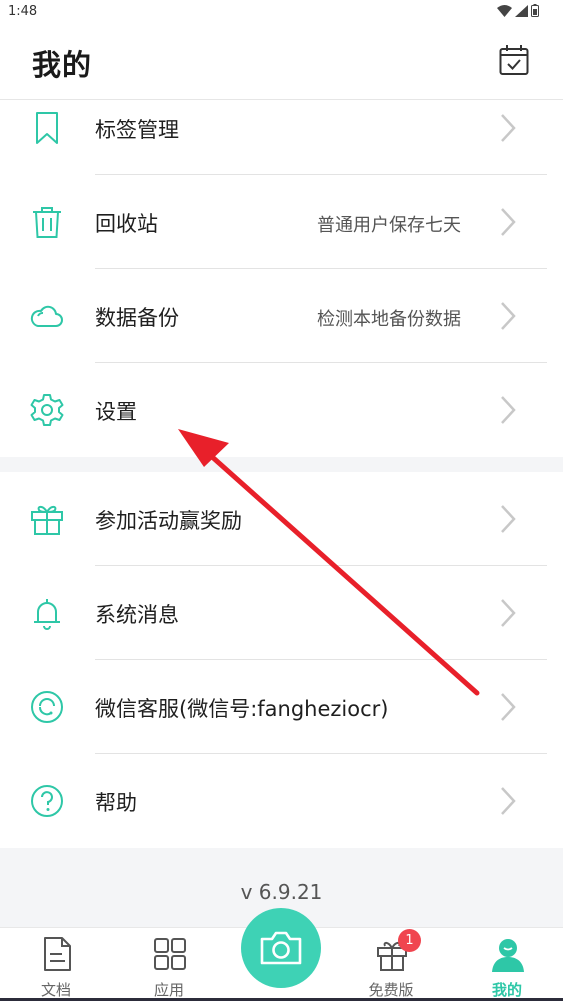 Image resolution: width=563 pixels, height=1001 pixels. Describe the element at coordinates (46, 316) in the screenshot. I see `cloud-icon` at that location.